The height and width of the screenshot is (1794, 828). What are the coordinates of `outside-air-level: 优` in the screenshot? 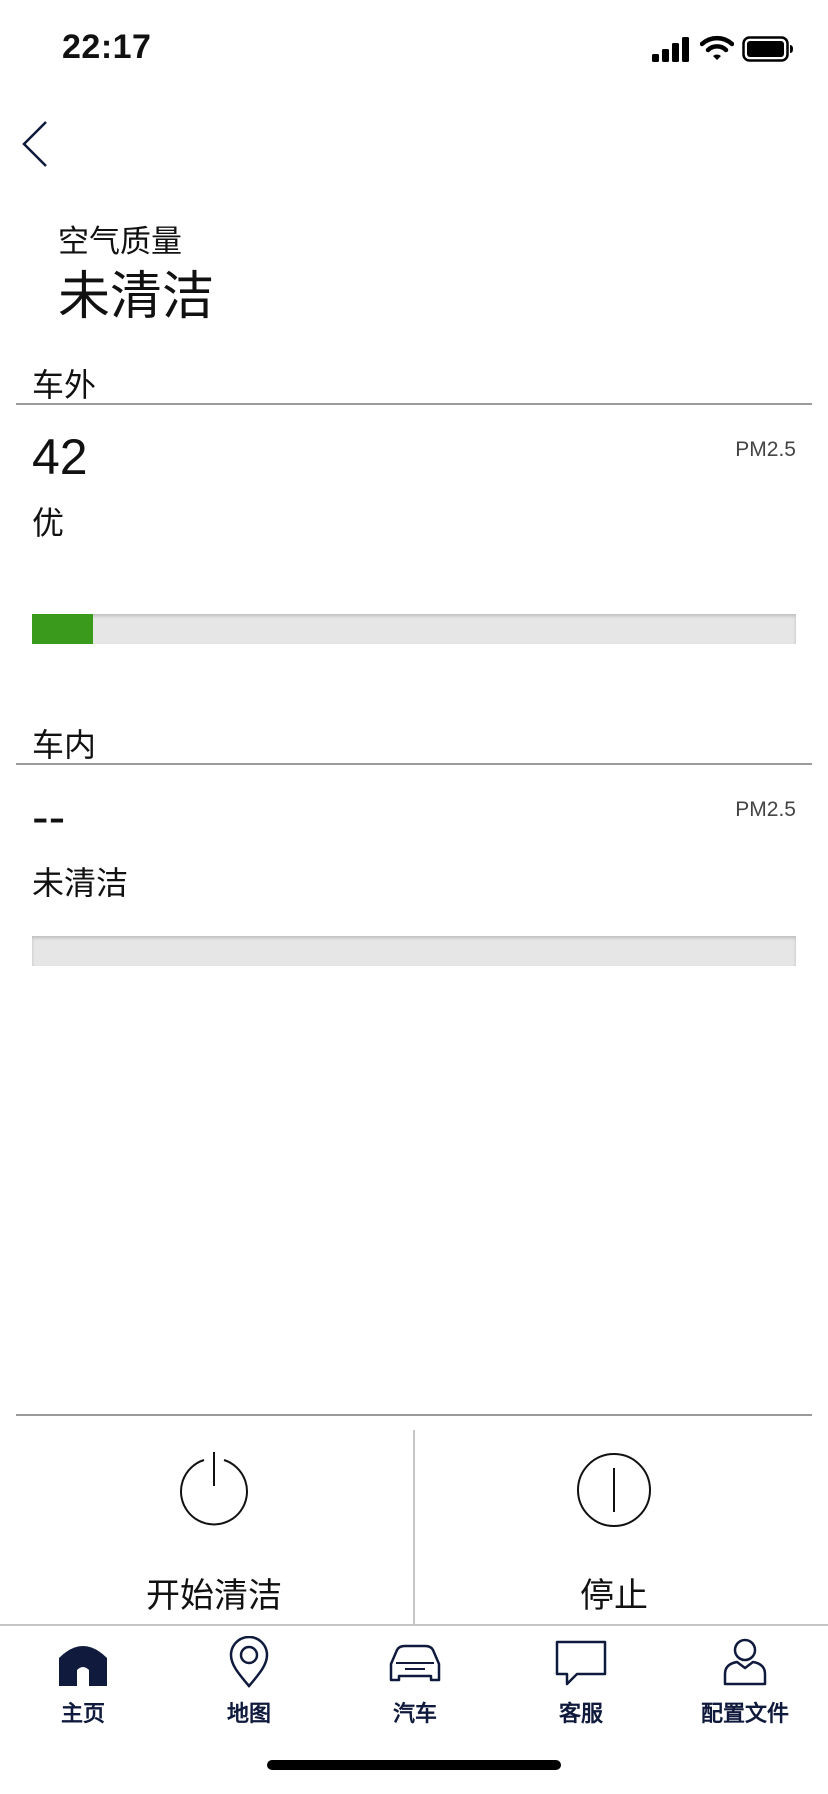 It's located at (48, 523).